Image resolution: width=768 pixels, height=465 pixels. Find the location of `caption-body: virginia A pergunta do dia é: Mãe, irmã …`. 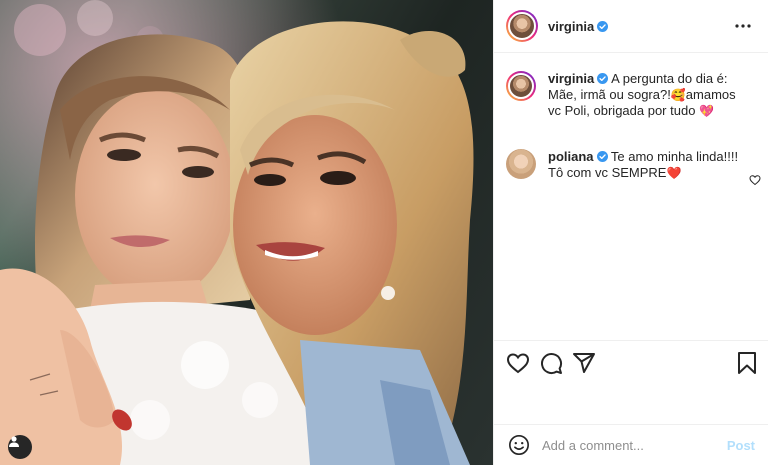

caption-body: virginia A pergunta do dia é: Mãe, irmã … is located at coordinates (648, 95).